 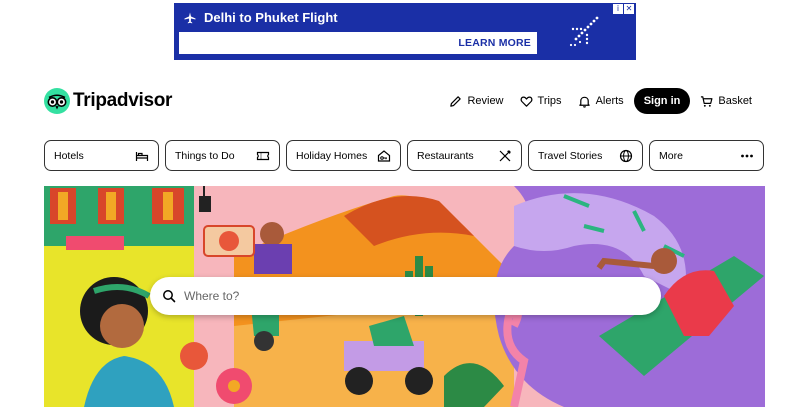 I want to click on trips-link: Trips, so click(x=541, y=101).